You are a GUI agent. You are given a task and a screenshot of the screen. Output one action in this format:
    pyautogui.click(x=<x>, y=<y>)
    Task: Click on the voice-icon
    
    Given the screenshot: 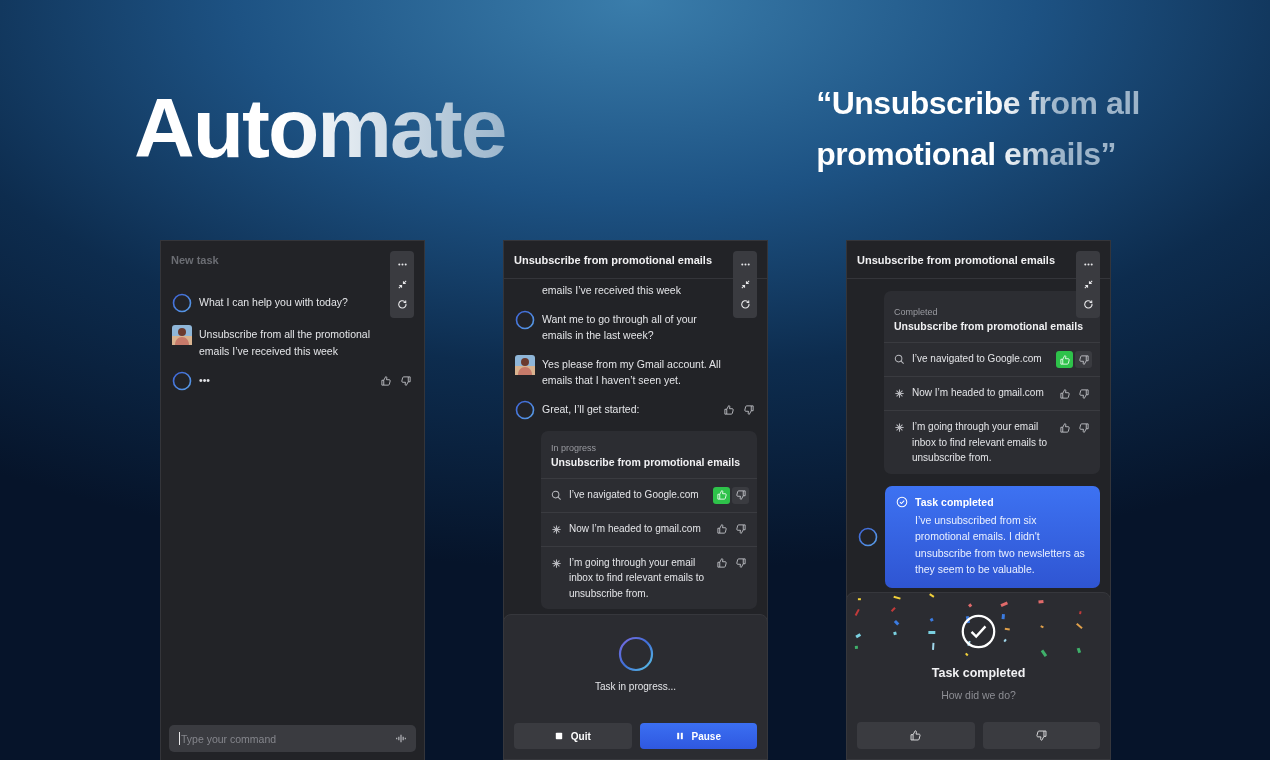 What is the action you would take?
    pyautogui.click(x=401, y=738)
    